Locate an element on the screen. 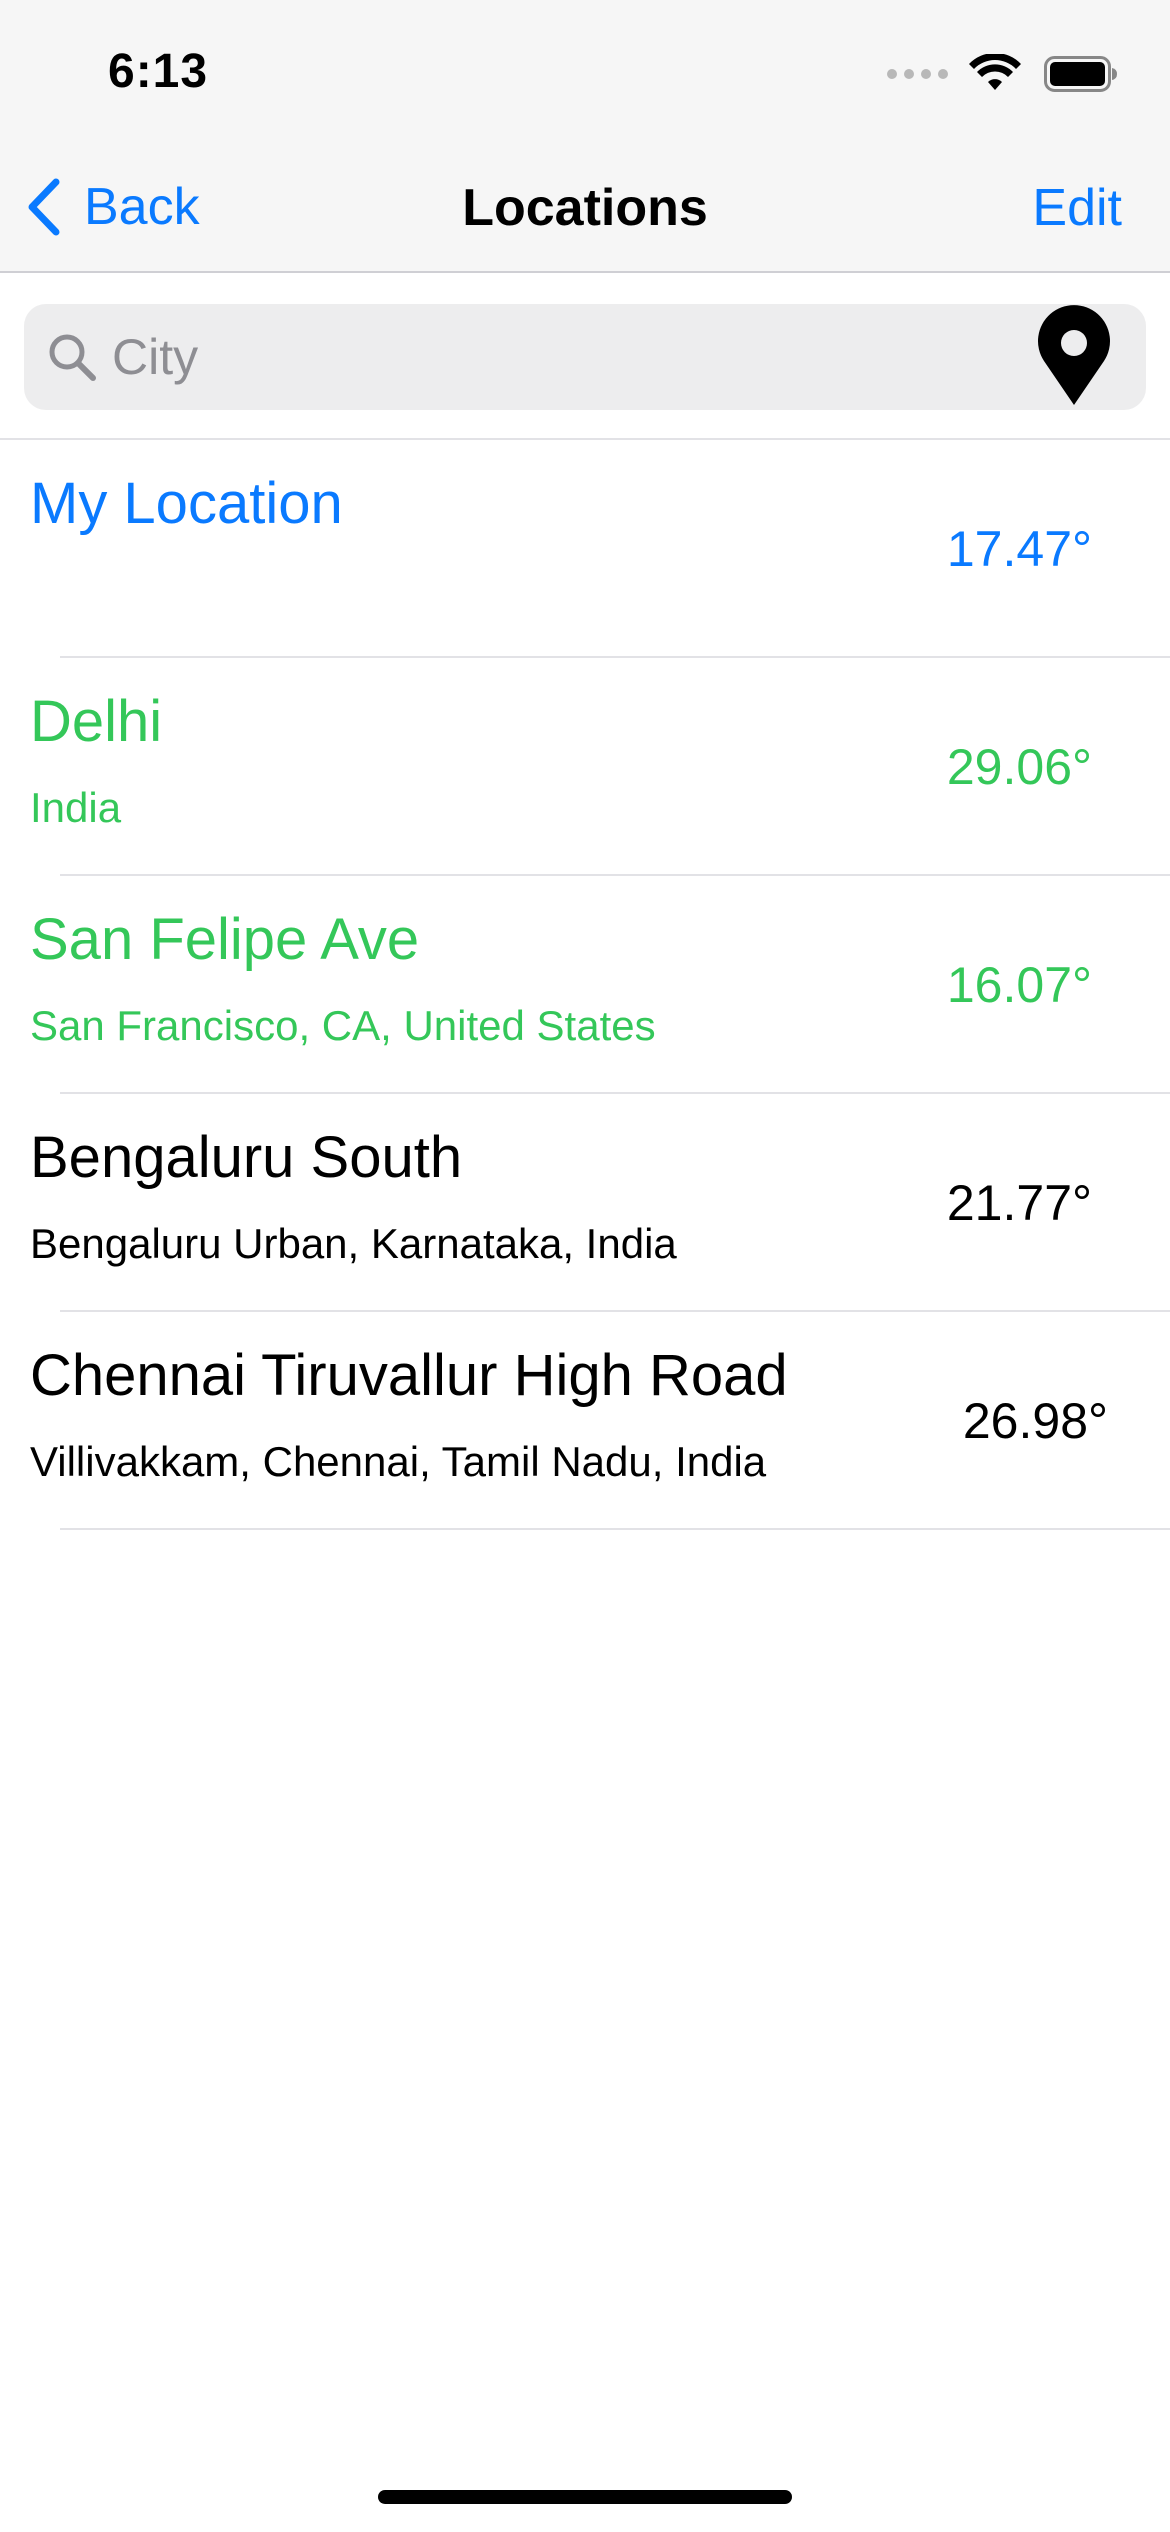 This screenshot has width=1170, height=2532. search-icon is located at coordinates (72, 357).